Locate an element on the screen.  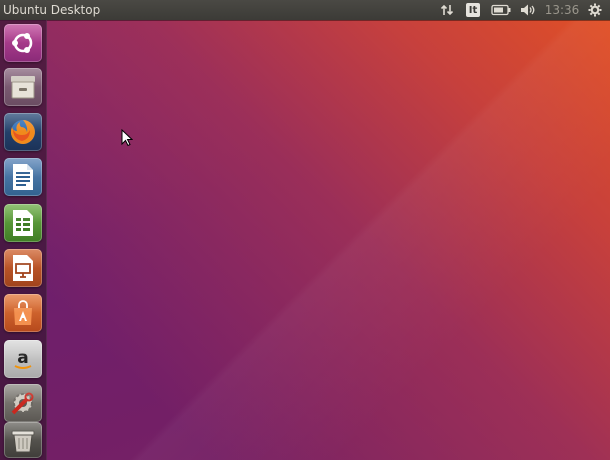
spreadsheet-icon is located at coordinates (23, 223).